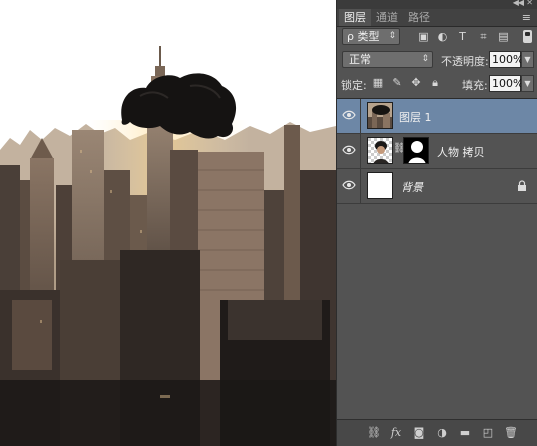  Describe the element at coordinates (461, 152) in the screenshot. I see `layer-name: 人物 拷贝` at that location.